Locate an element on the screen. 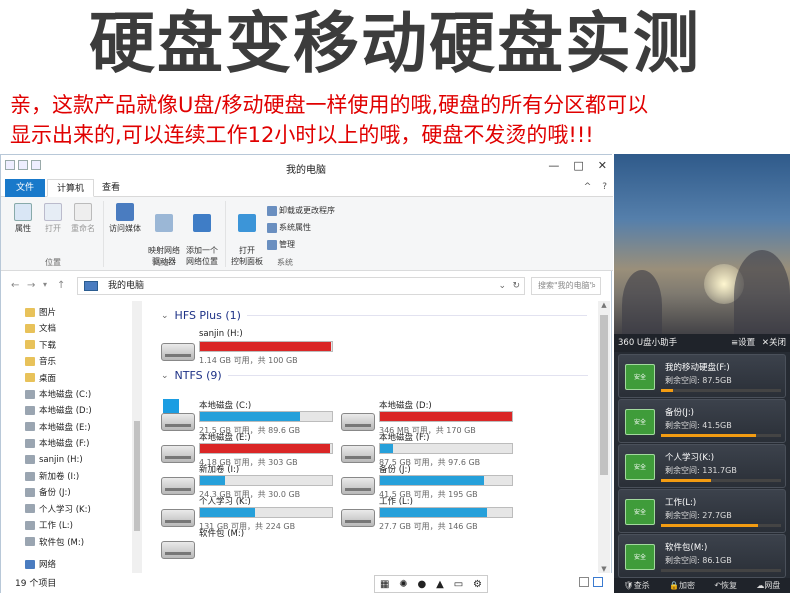 This screenshot has width=790, height=593. nav-item: 工作 (L:) is located at coordinates (49, 525).